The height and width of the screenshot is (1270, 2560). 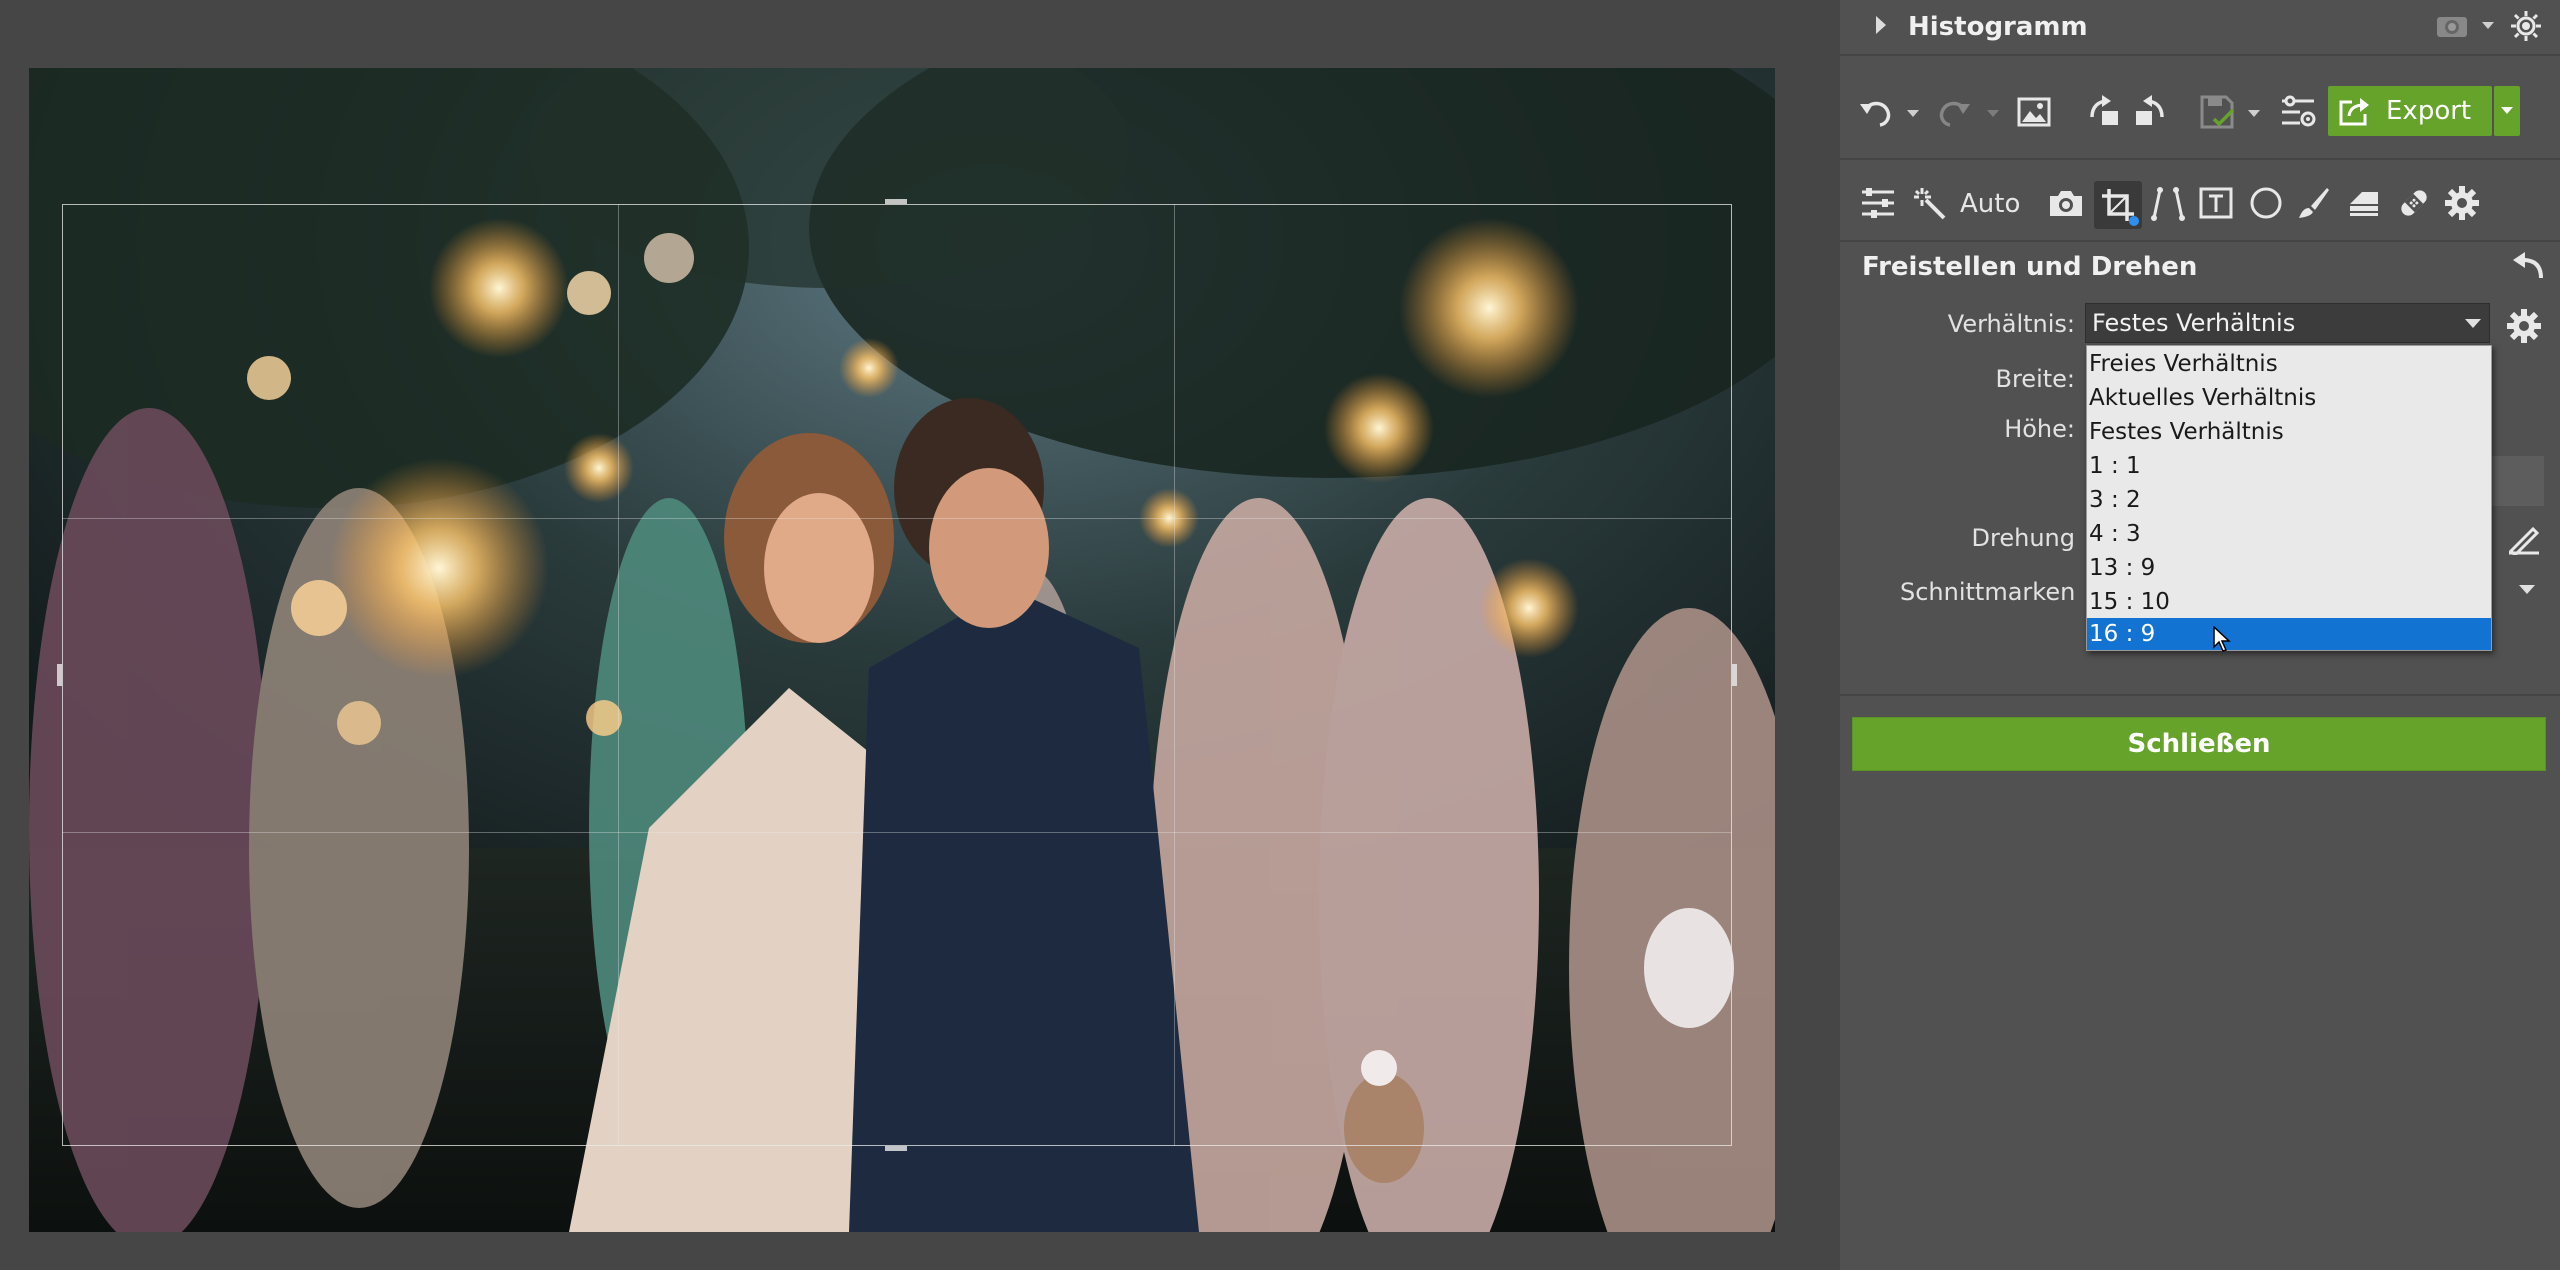 What do you see at coordinates (2488, 25) in the screenshot?
I see `chevron-down-icon` at bounding box center [2488, 25].